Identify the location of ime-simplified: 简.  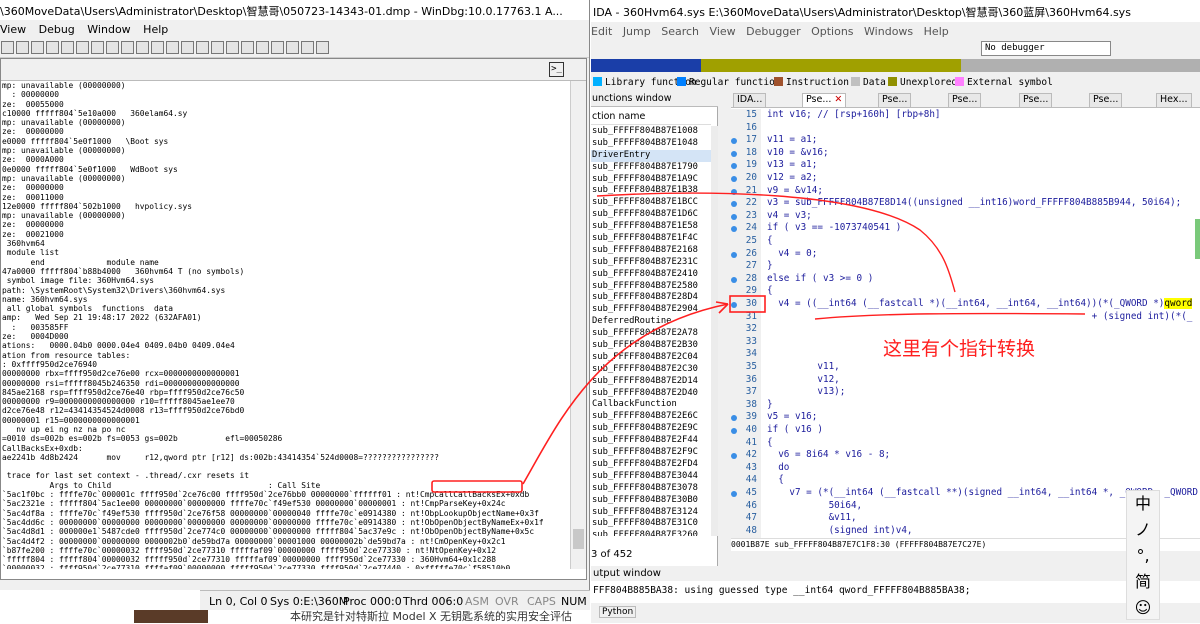
(1143, 582).